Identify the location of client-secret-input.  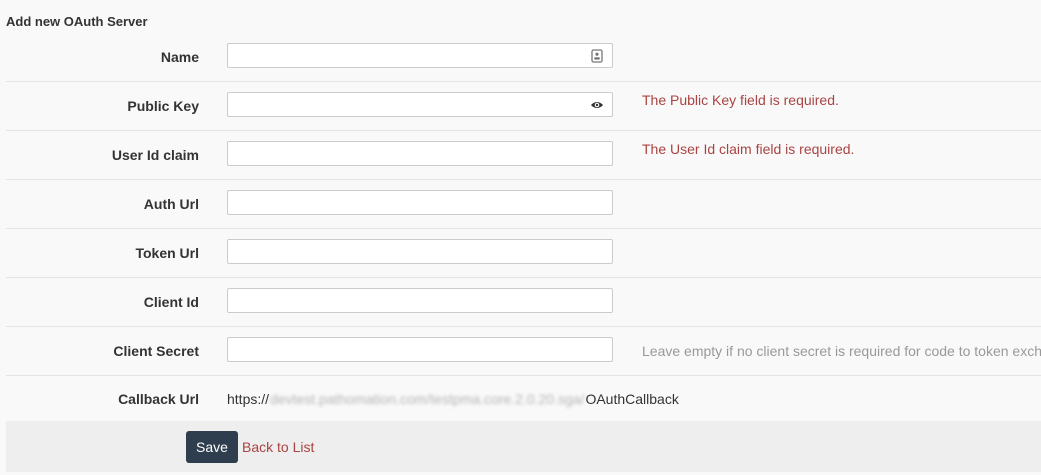
(420, 349).